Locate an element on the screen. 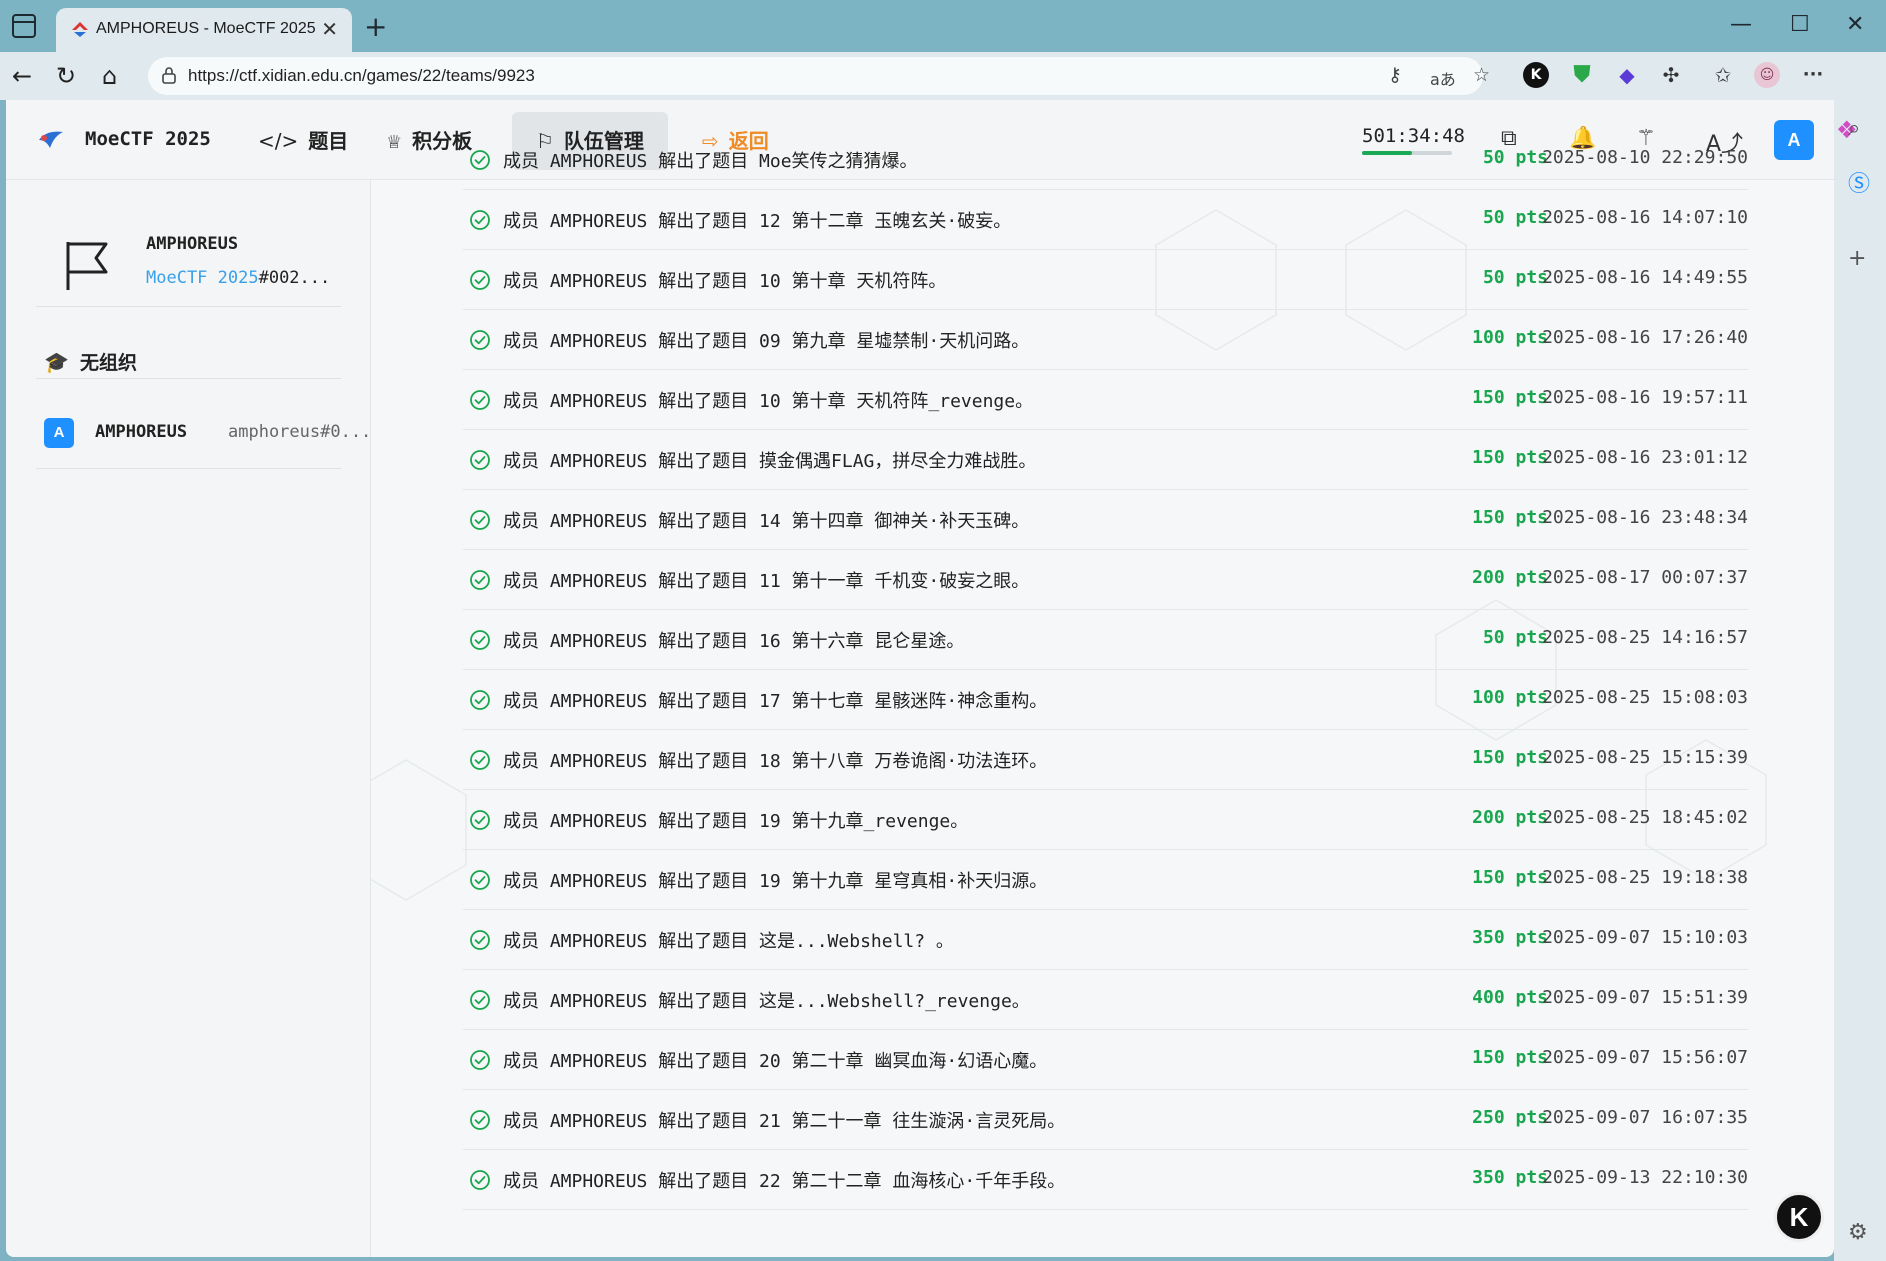  user-avatar: A is located at coordinates (1794, 140).